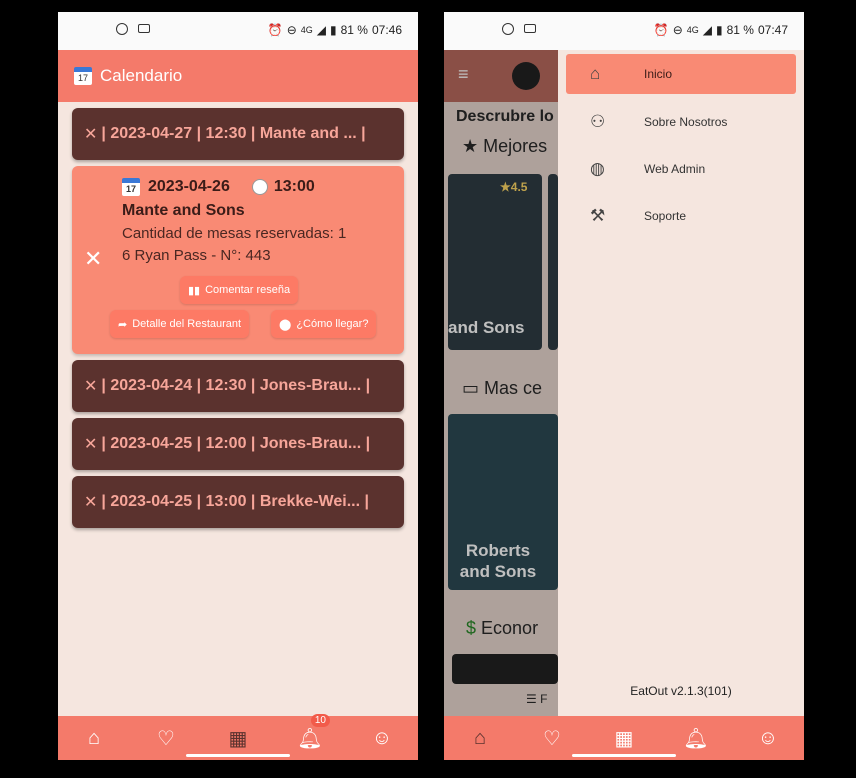 The image size is (856, 778). I want to click on clock-icon, so click(259, 187).